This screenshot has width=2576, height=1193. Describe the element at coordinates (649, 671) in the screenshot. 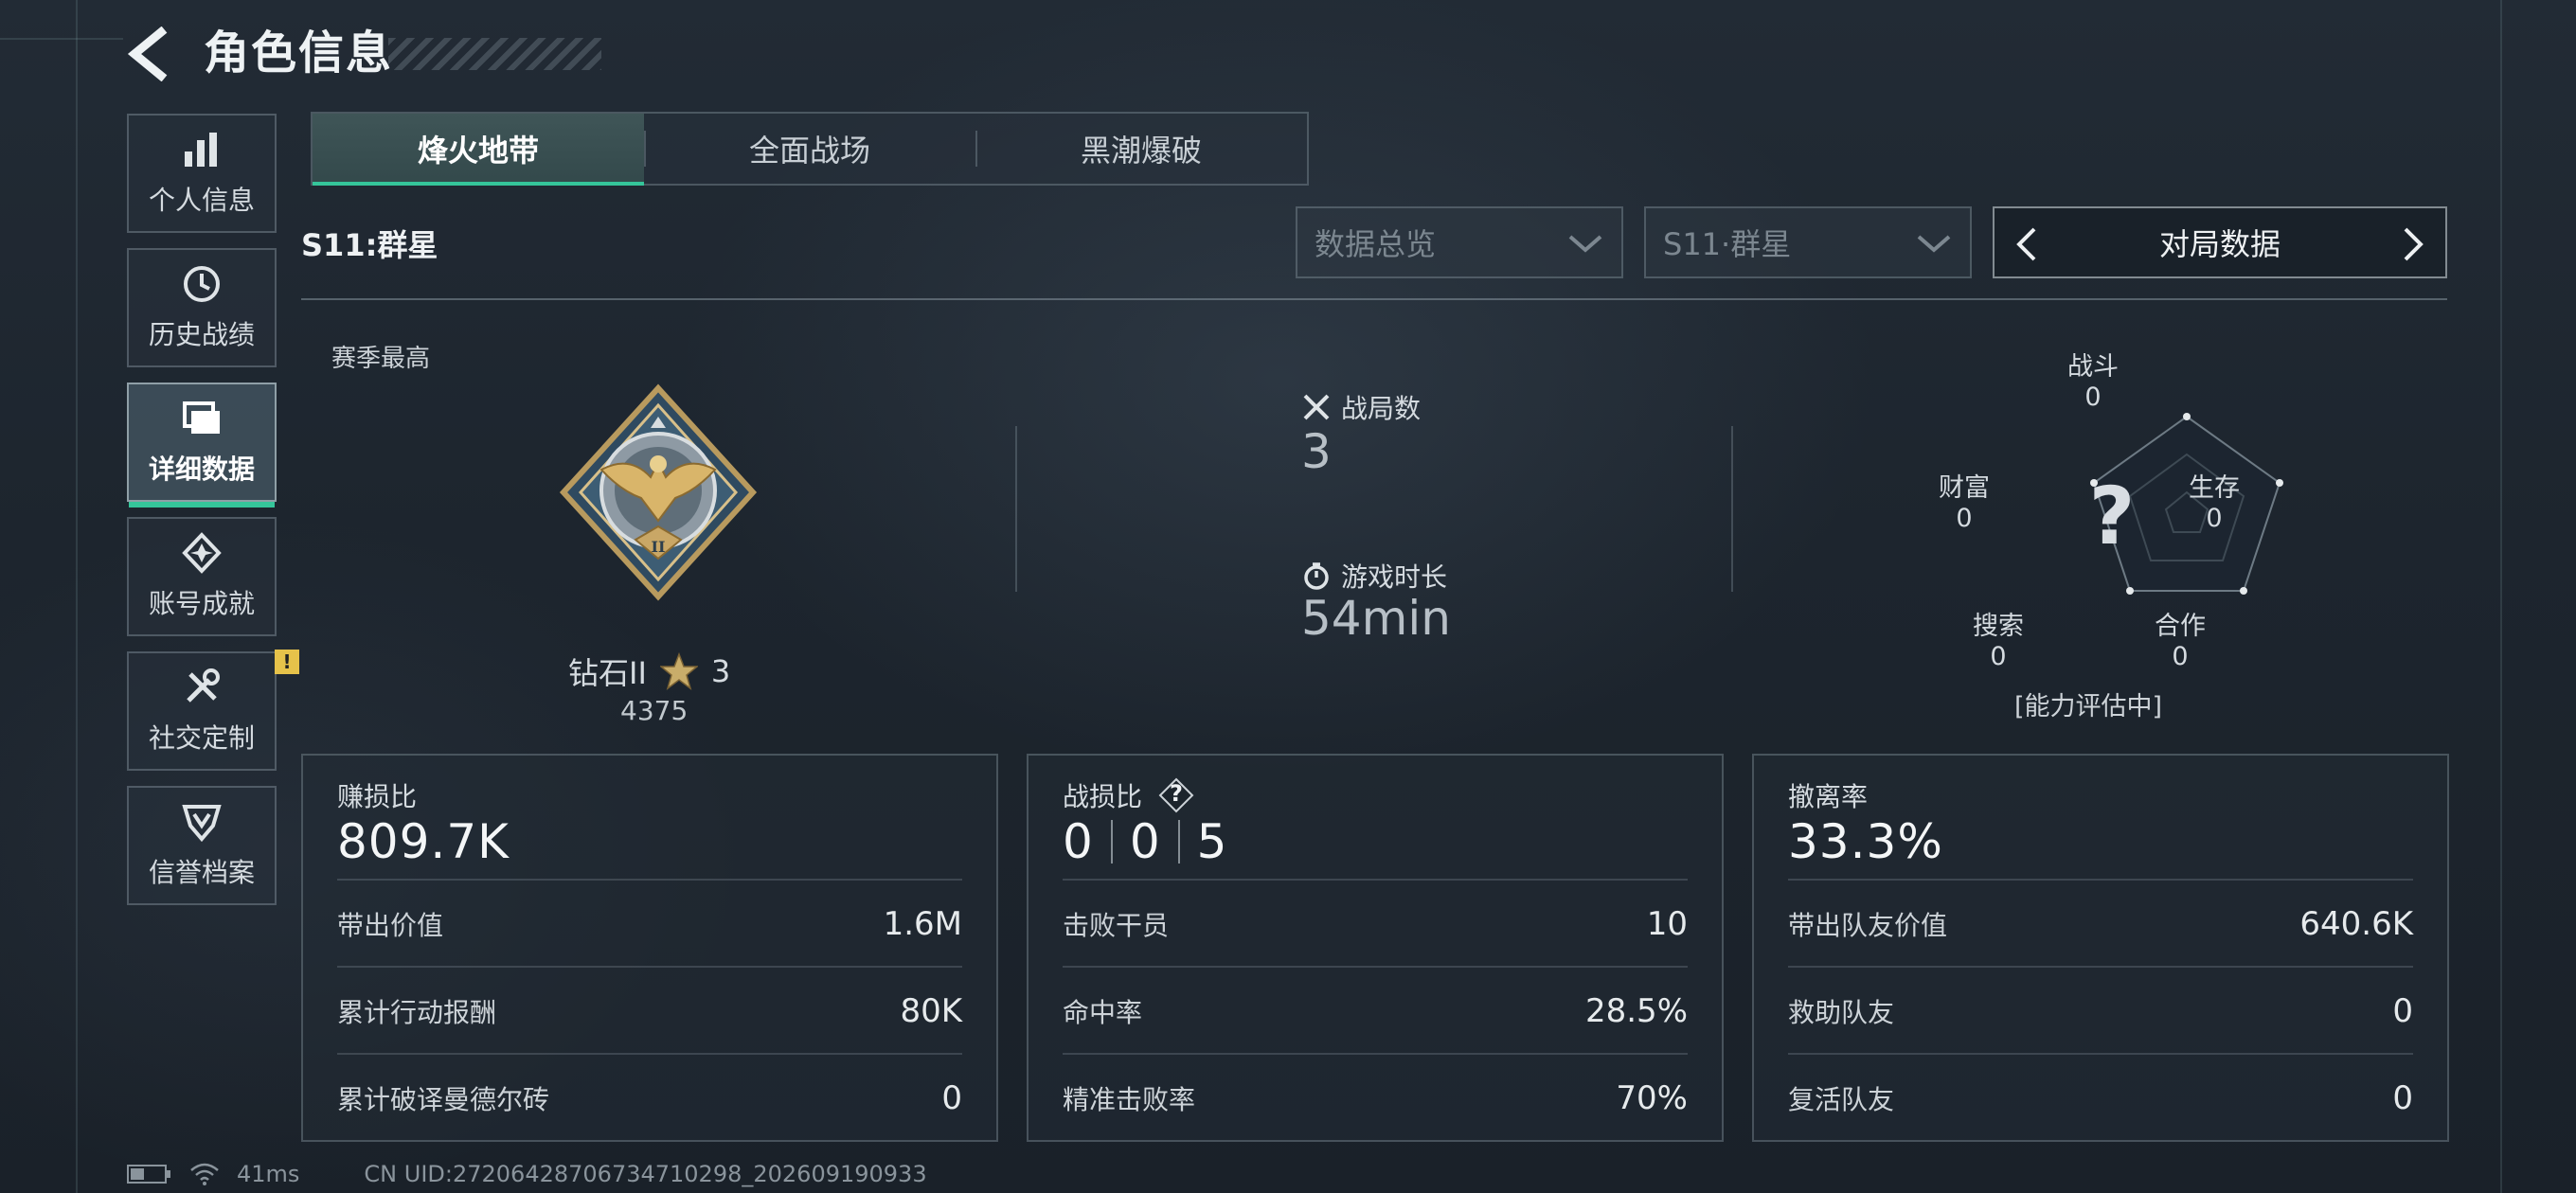

I see `rank-tier: 钻石II 3` at that location.